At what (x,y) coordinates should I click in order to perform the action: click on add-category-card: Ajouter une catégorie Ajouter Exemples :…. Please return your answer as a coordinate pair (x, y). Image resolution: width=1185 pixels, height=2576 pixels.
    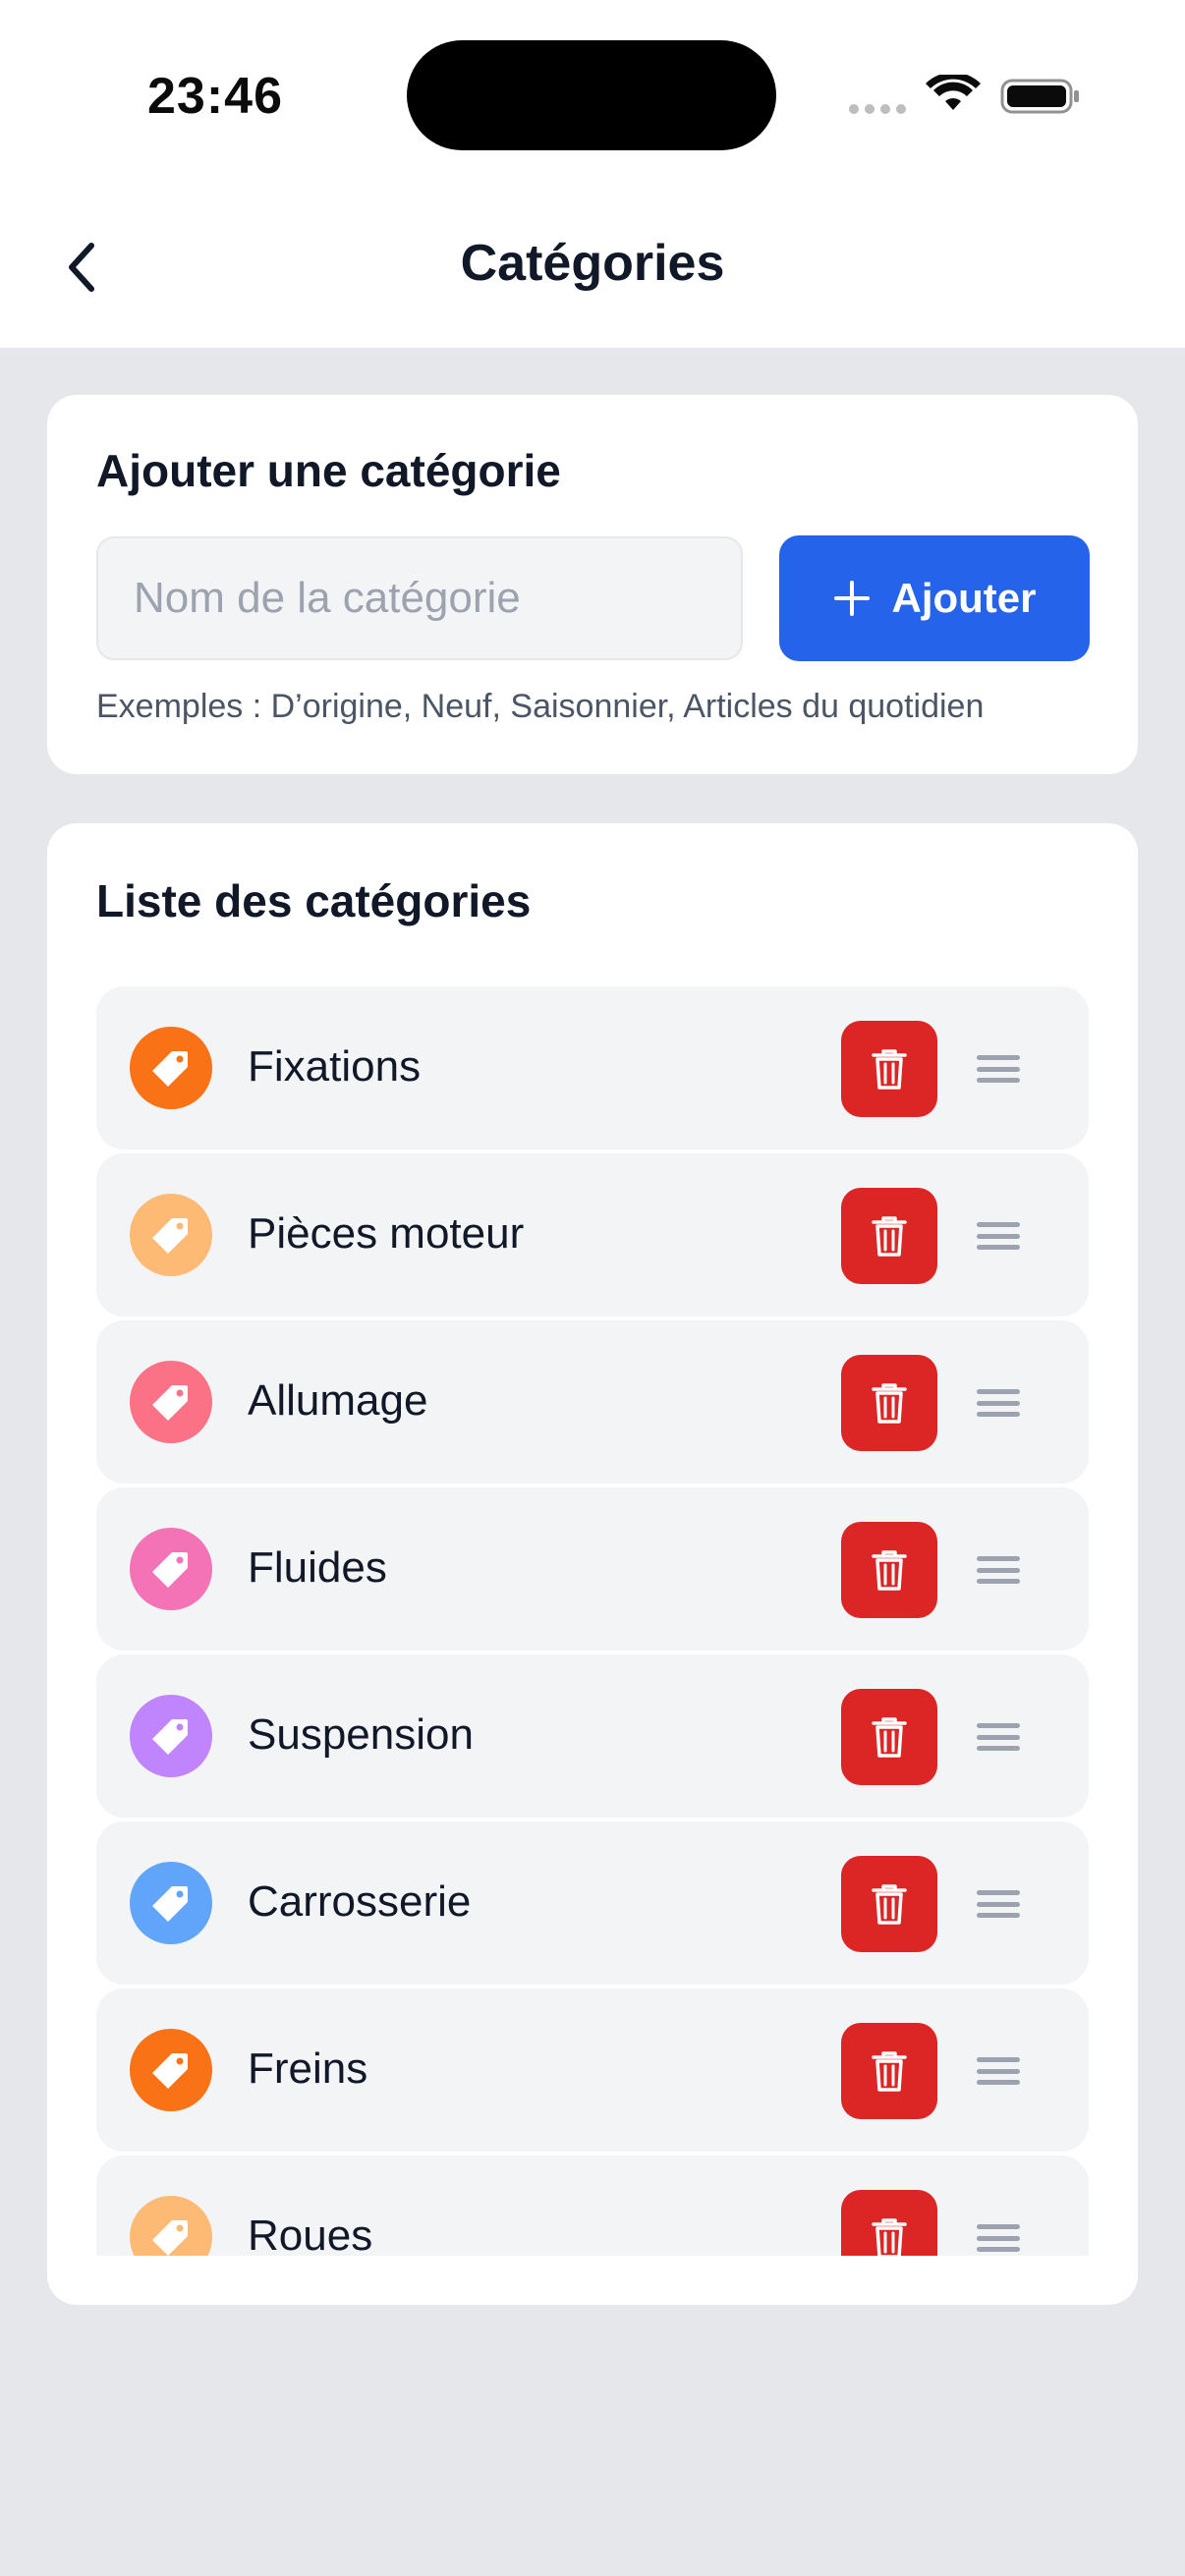
    Looking at the image, I should click on (592, 584).